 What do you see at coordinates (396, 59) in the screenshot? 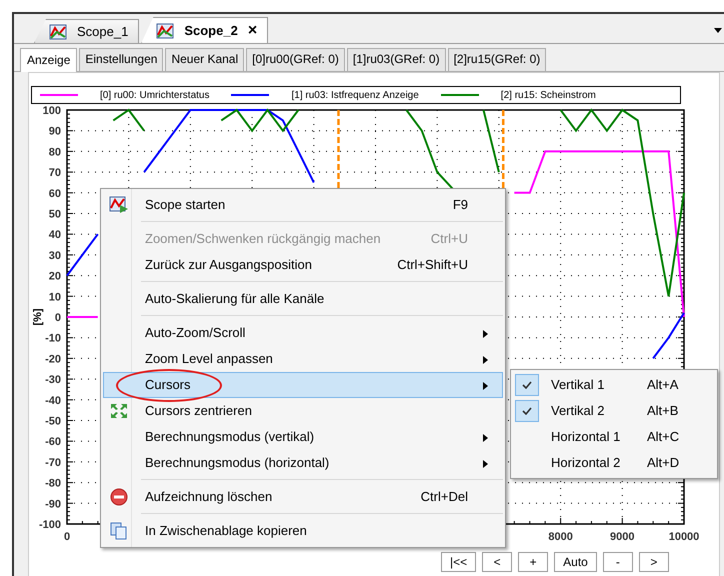
I see `view-tab: [1]ru03(GRef: 0)` at bounding box center [396, 59].